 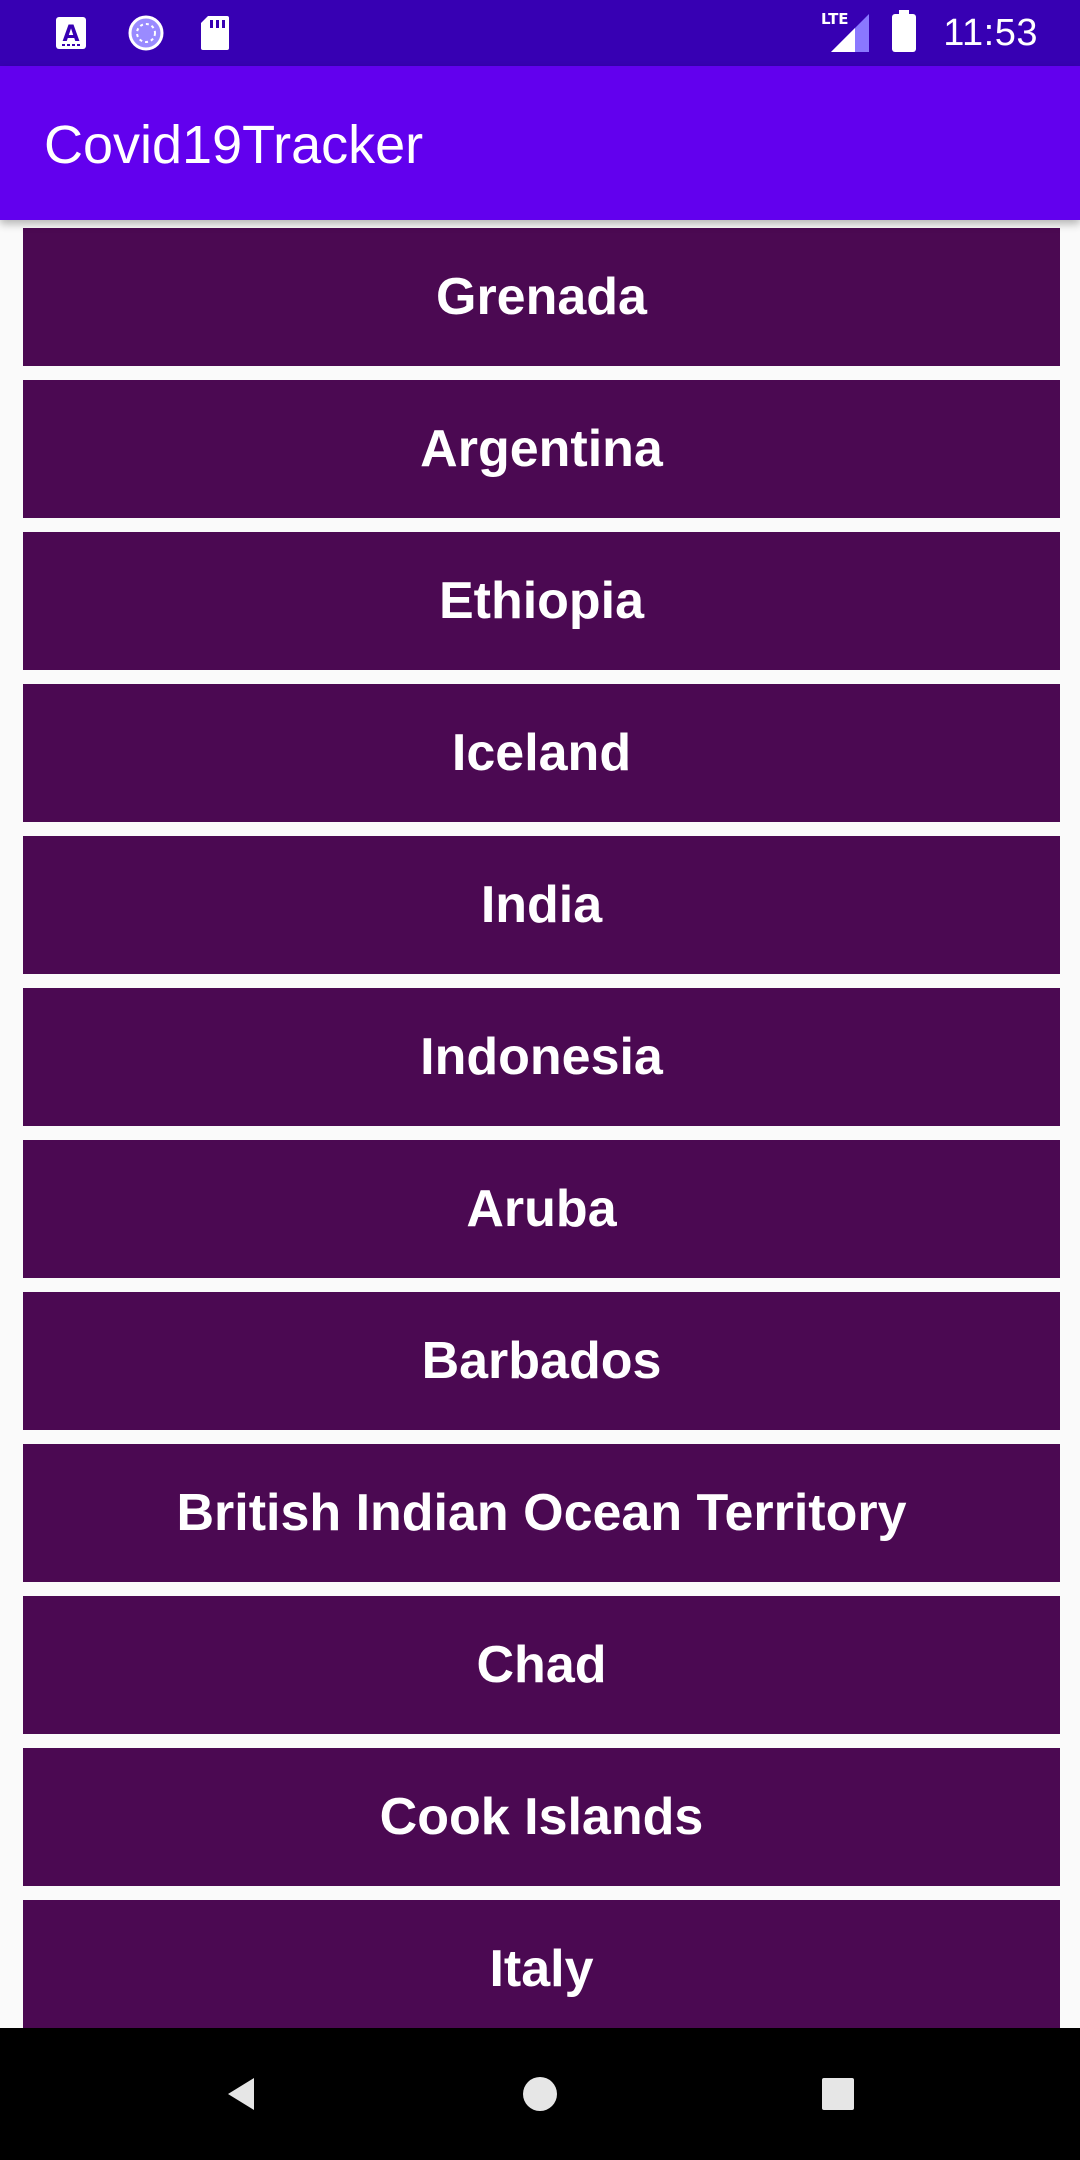 I want to click on country-name: Iceland, so click(x=541, y=753).